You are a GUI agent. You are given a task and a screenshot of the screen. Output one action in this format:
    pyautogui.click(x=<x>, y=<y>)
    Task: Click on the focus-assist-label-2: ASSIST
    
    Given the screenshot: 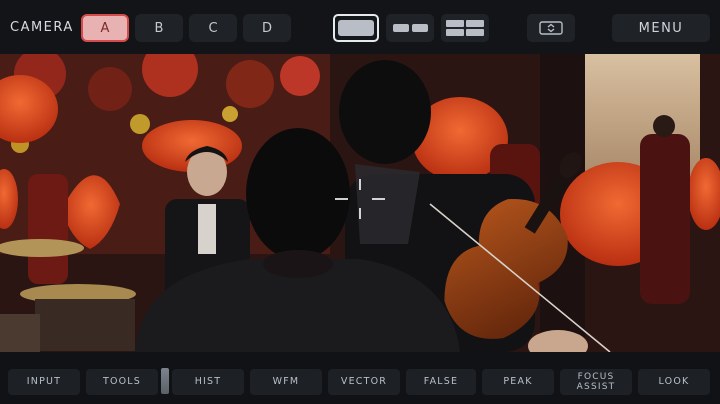 What is the action you would take?
    pyautogui.click(x=596, y=387)
    